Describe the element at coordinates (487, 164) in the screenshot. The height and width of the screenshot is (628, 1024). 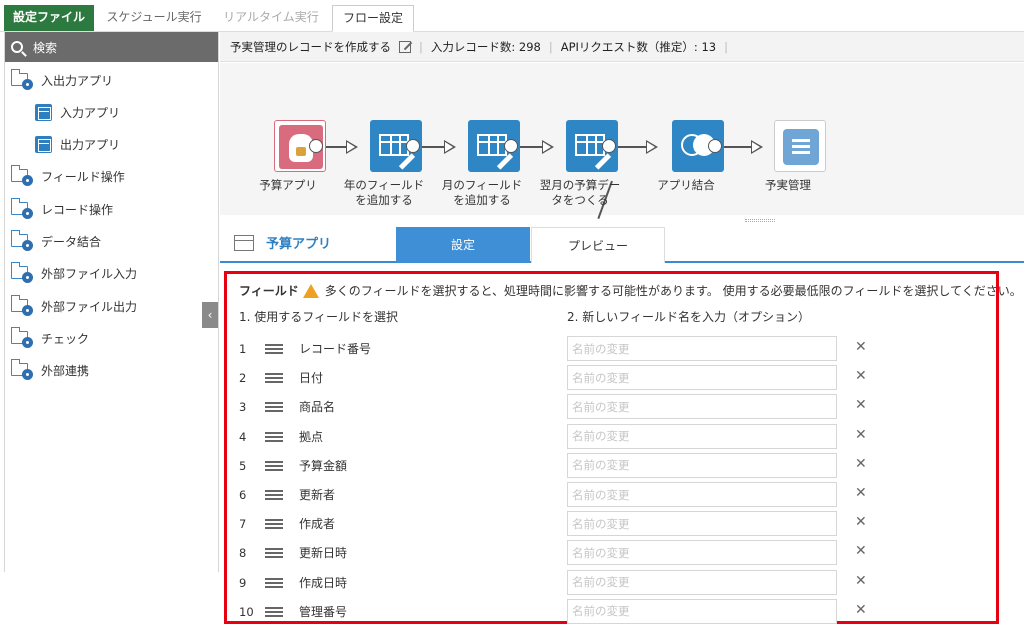
I see `flow-node-add-month-field: 月のフィールド を追加する` at that location.